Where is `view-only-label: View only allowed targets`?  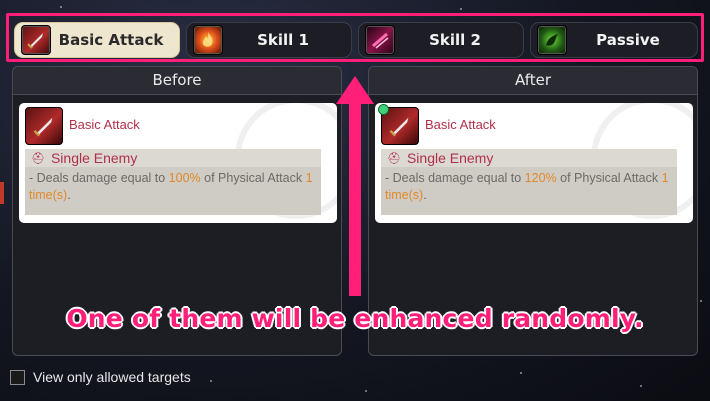
view-only-label: View only allowed targets is located at coordinates (112, 377).